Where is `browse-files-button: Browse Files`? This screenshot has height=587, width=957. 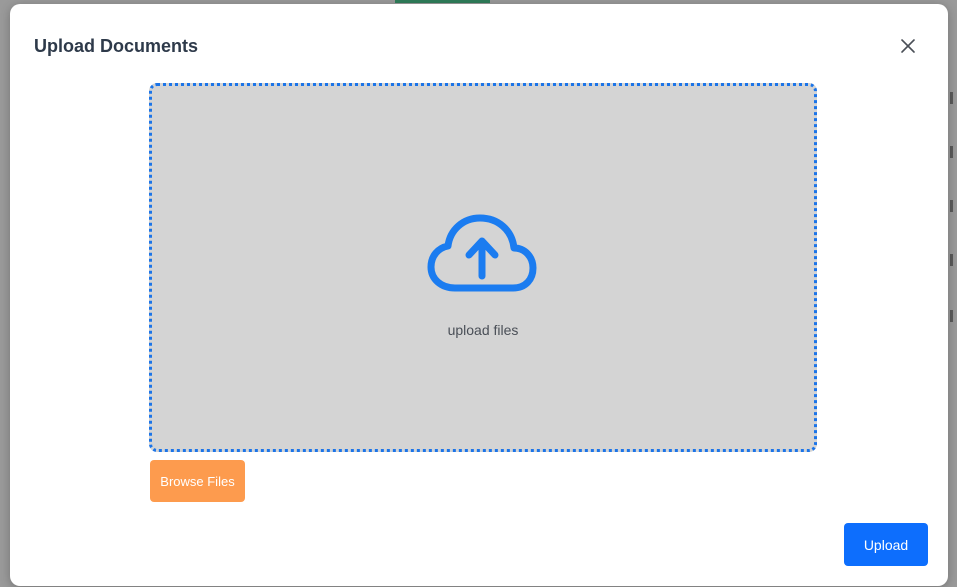 browse-files-button: Browse Files is located at coordinates (197, 481).